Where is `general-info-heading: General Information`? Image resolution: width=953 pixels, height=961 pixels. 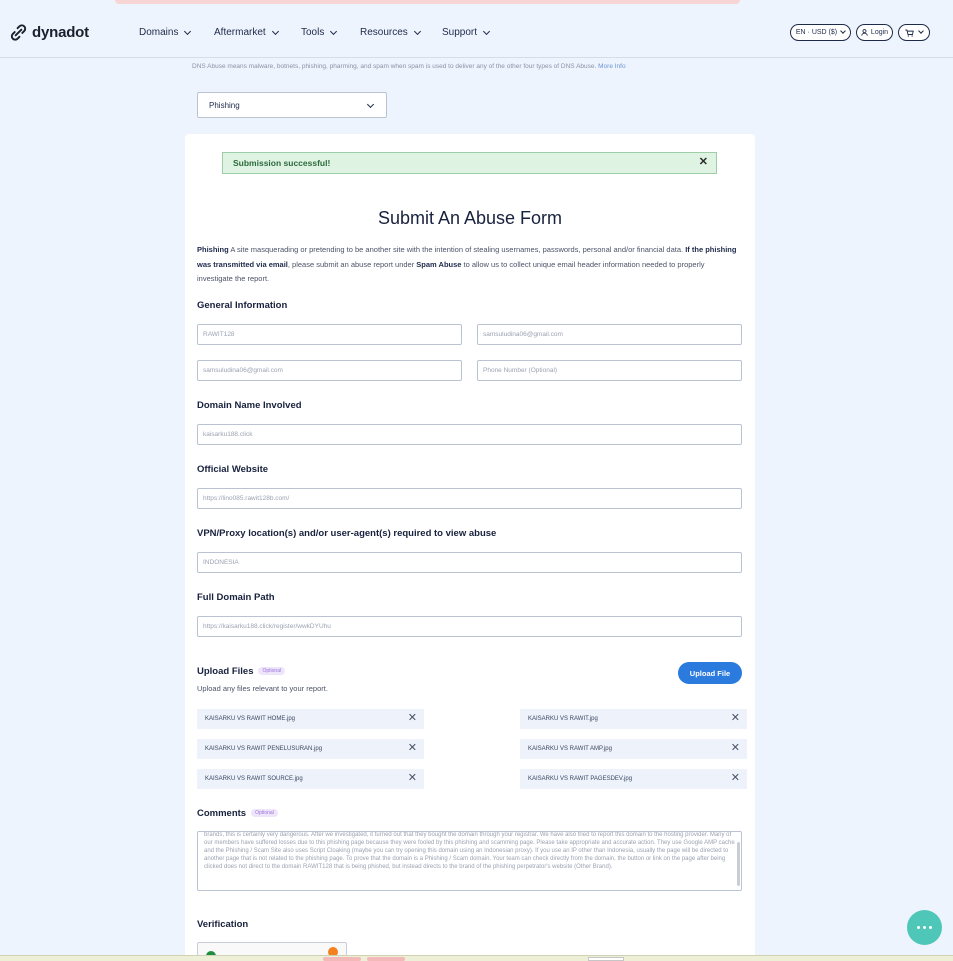 general-info-heading: General Information is located at coordinates (242, 305).